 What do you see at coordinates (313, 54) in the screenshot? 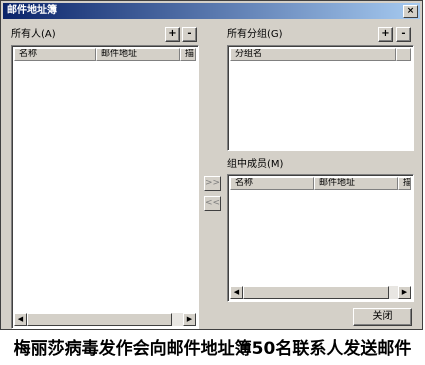
I see `column-header-group-name: 分组名` at bounding box center [313, 54].